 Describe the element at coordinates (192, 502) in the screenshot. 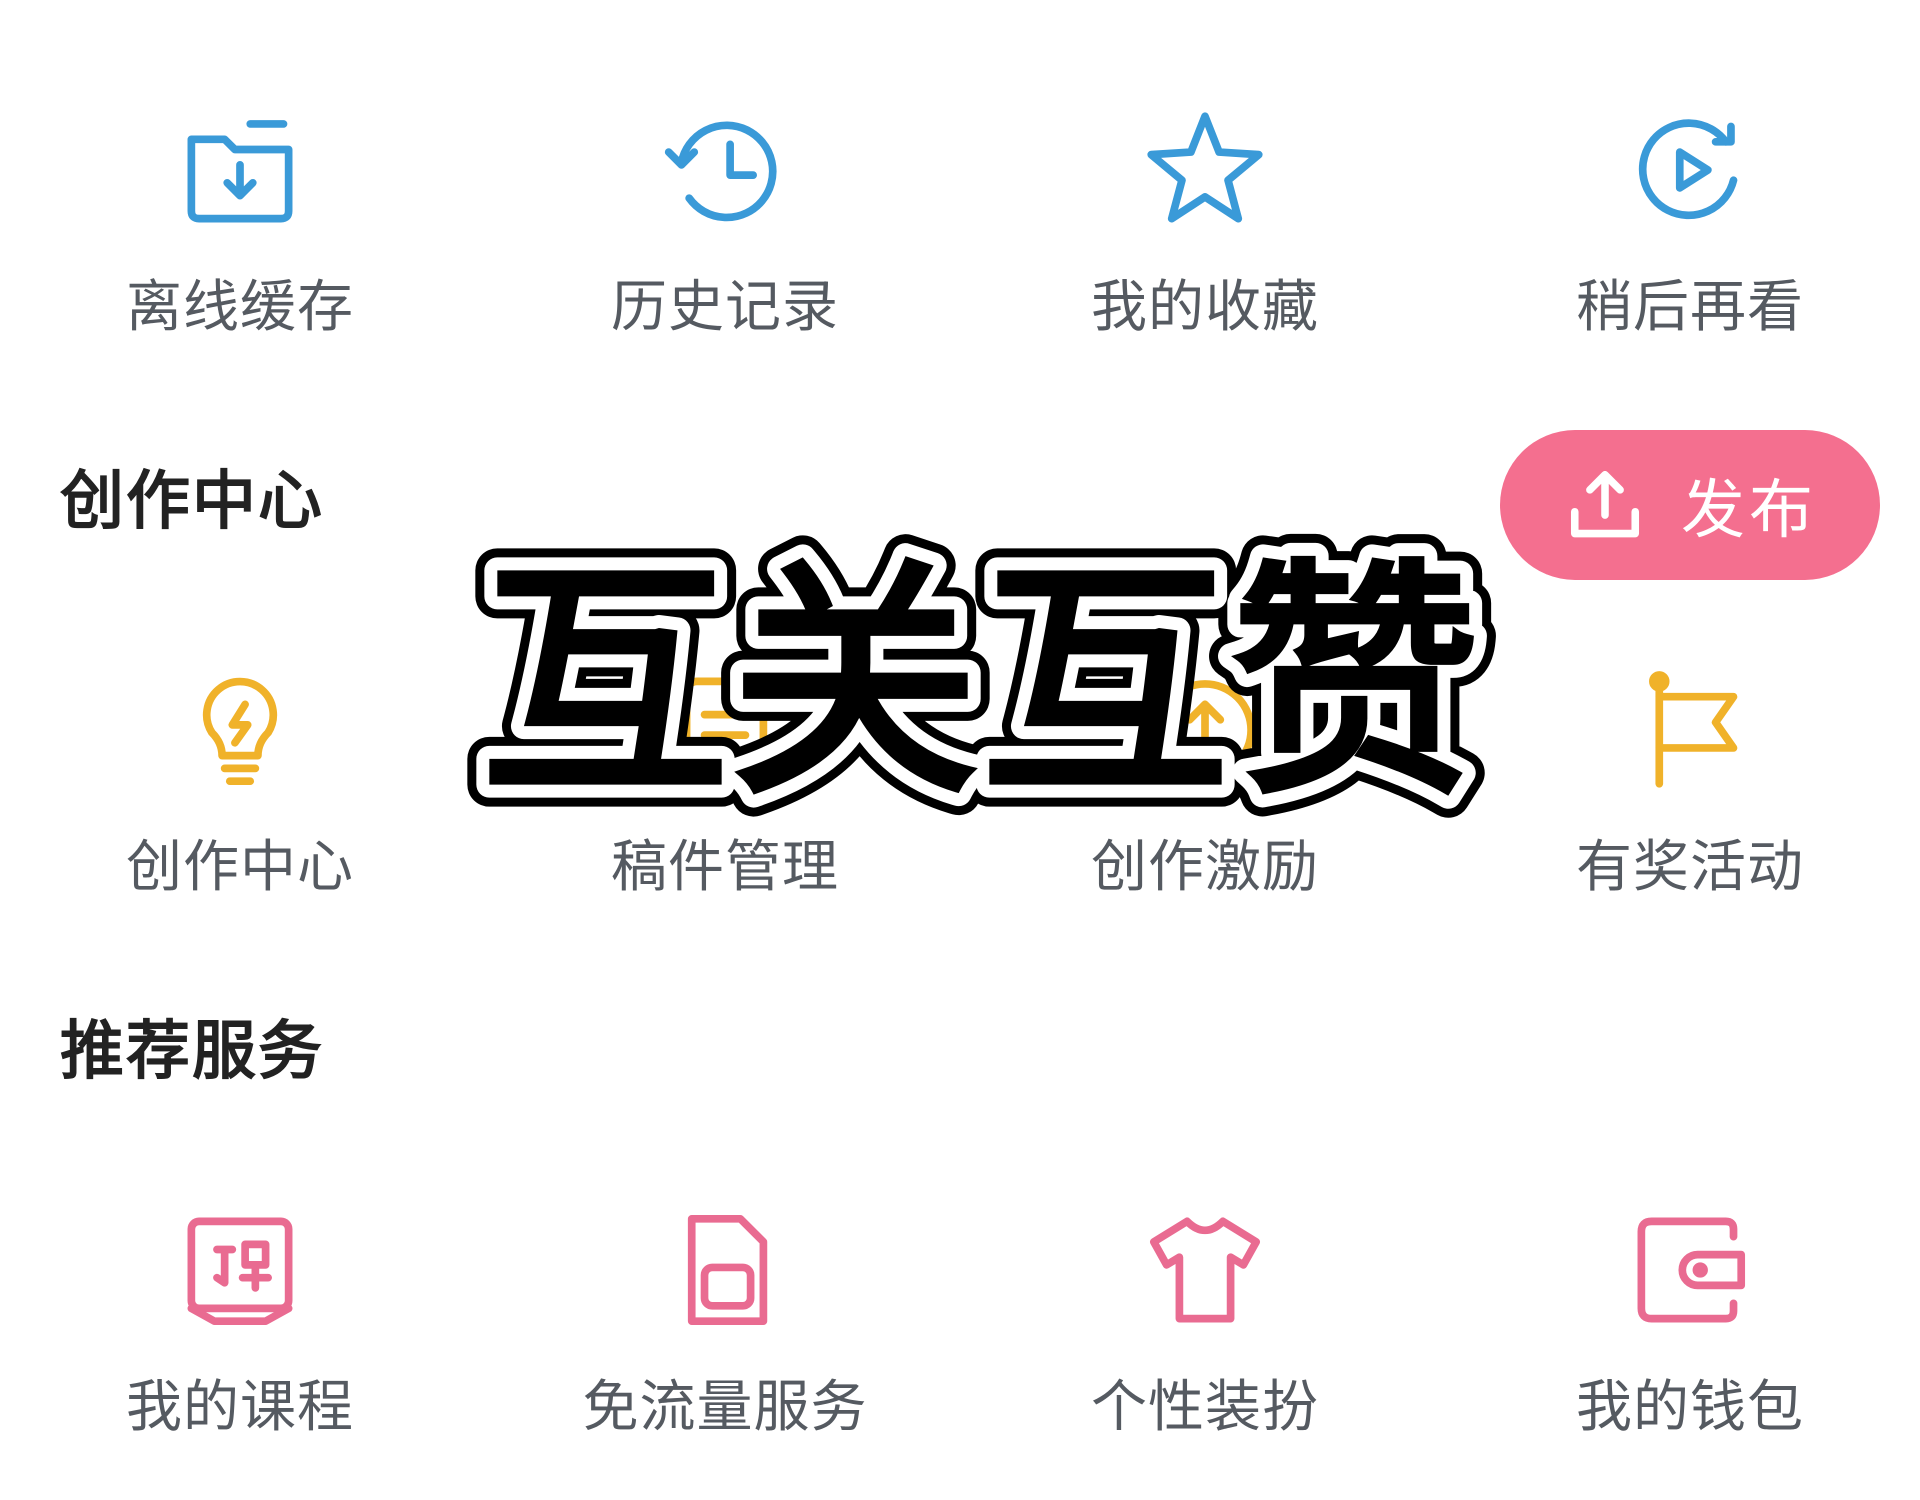

I see `section-title-creation: 创作中心` at that location.